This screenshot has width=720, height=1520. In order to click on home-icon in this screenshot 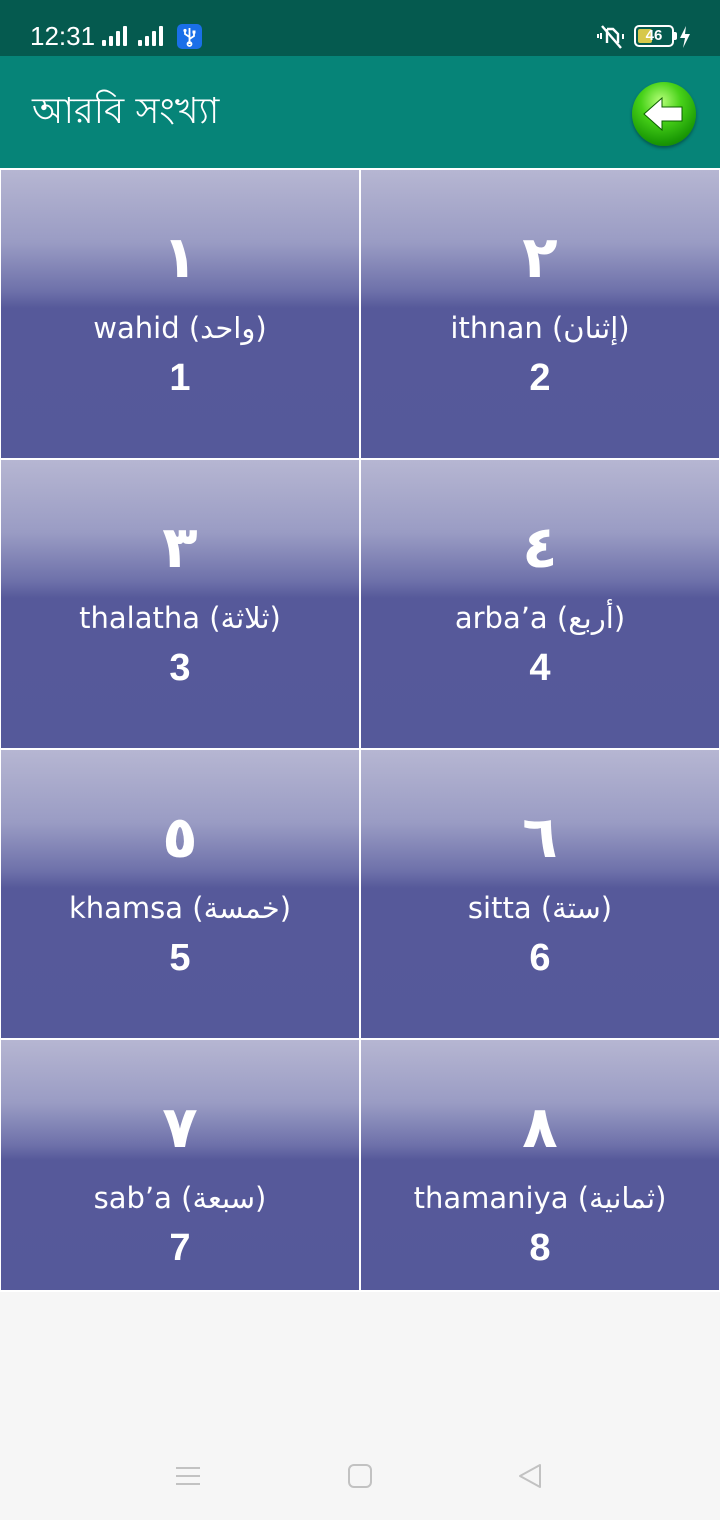, I will do `click(360, 1476)`.